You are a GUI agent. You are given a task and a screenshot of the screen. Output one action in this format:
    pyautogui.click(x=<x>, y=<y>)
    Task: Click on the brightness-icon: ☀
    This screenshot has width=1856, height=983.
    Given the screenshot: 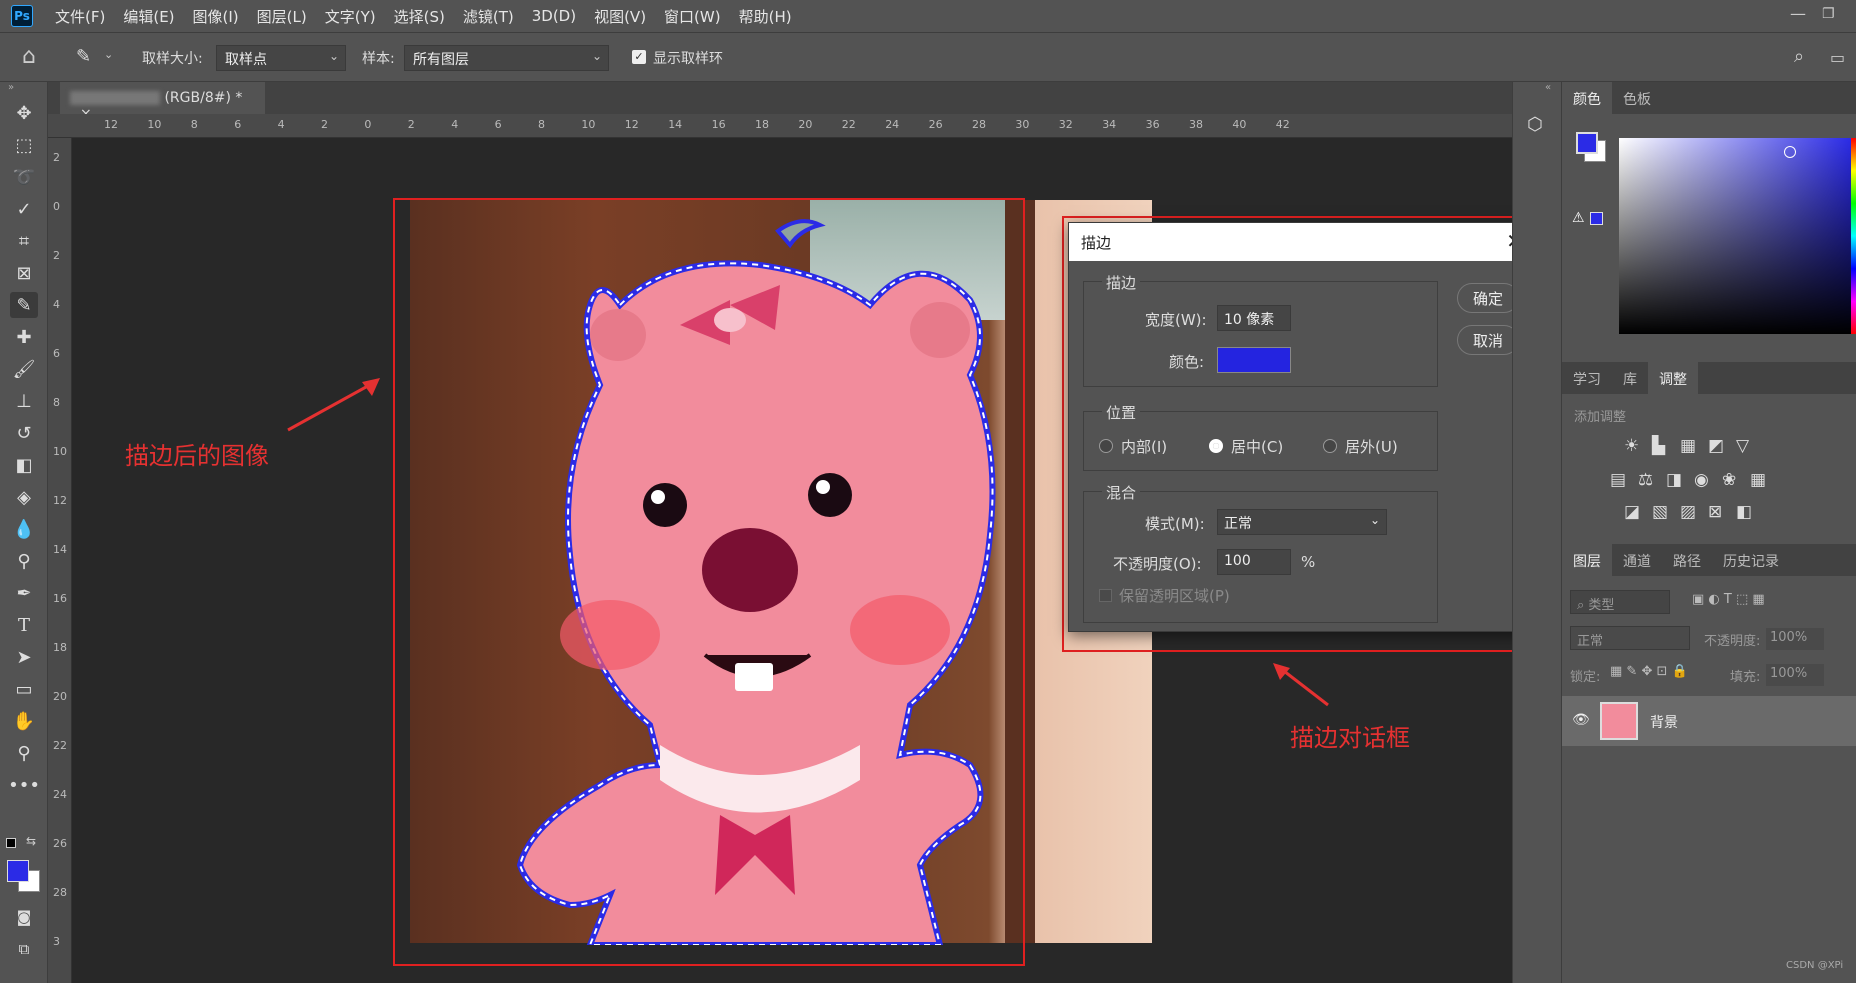 What is the action you would take?
    pyautogui.click(x=1631, y=446)
    